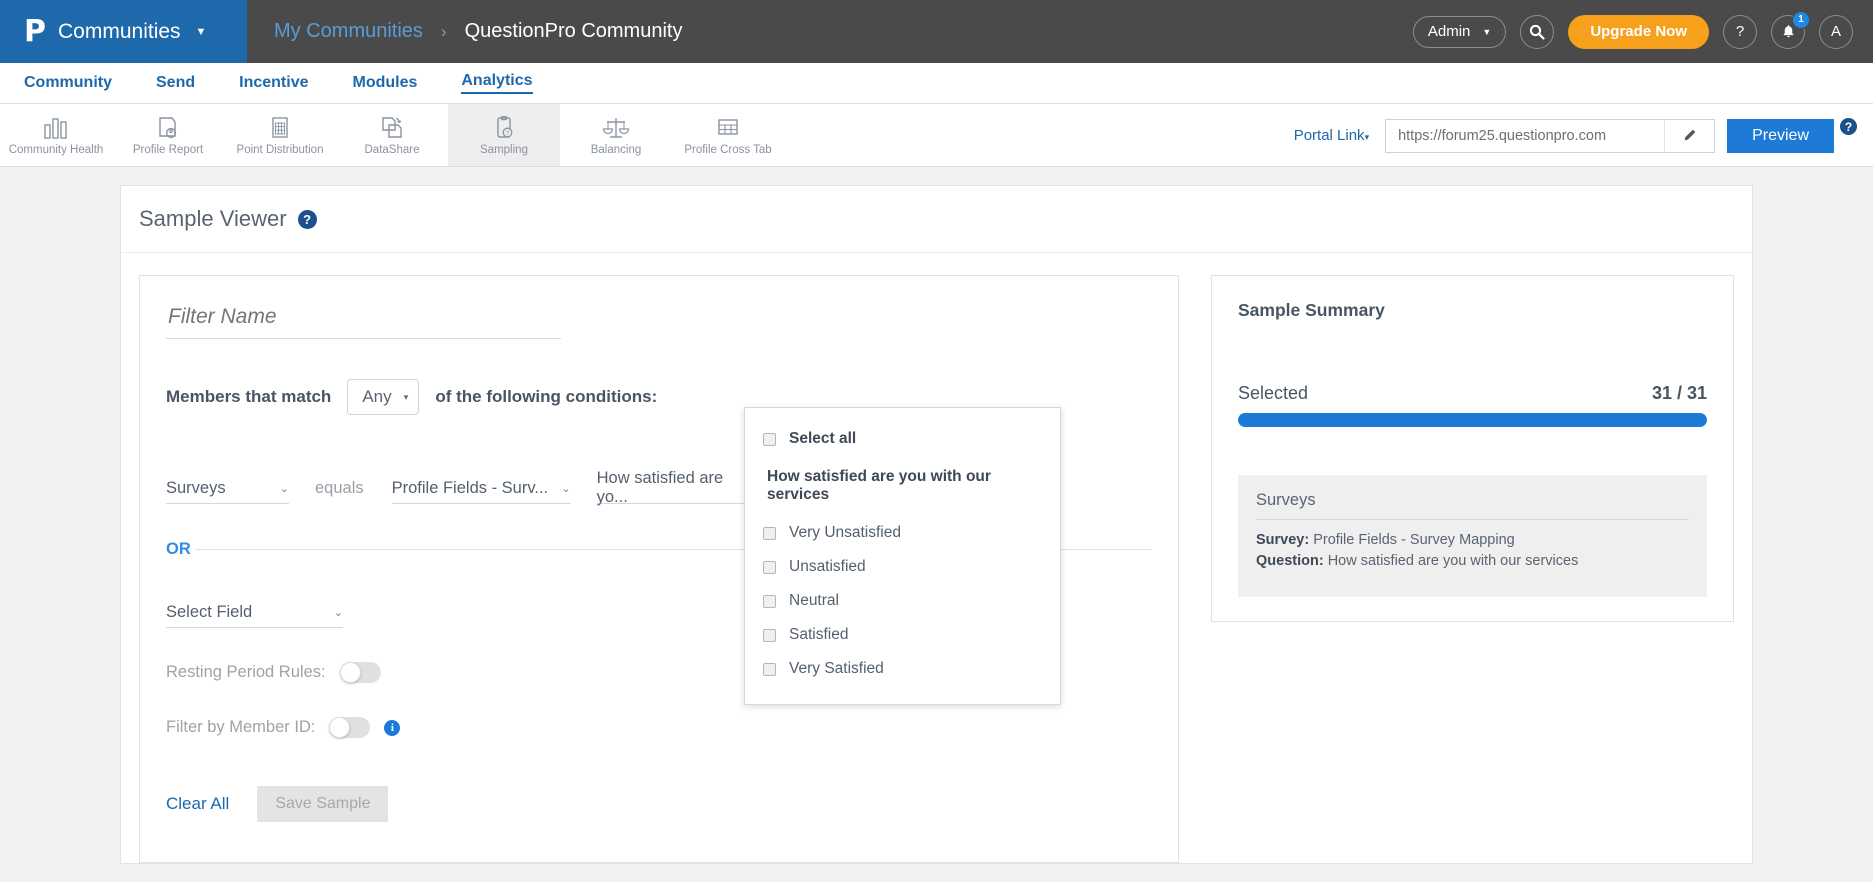 The width and height of the screenshot is (1873, 882). Describe the element at coordinates (836, 668) in the screenshot. I see `option-label: Very Satisfied` at that location.